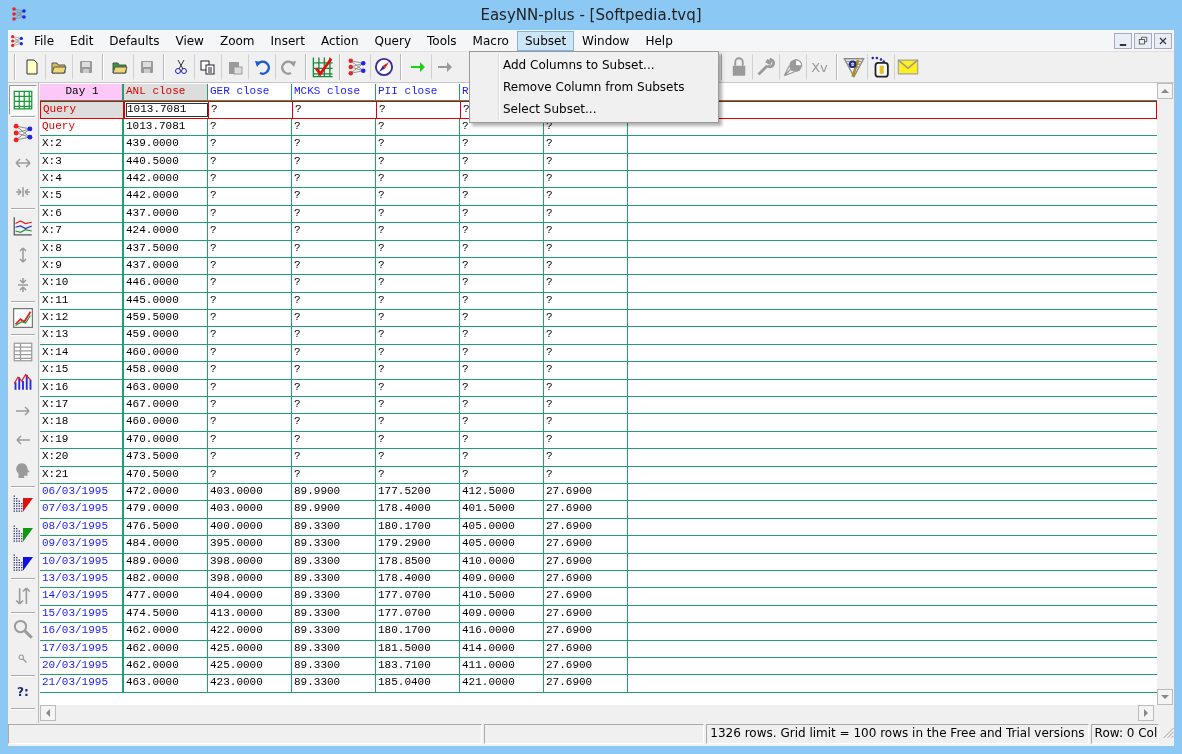 The width and height of the screenshot is (1182, 754). Describe the element at coordinates (82, 544) in the screenshot. I see `row-label: 09/03/1995` at that location.